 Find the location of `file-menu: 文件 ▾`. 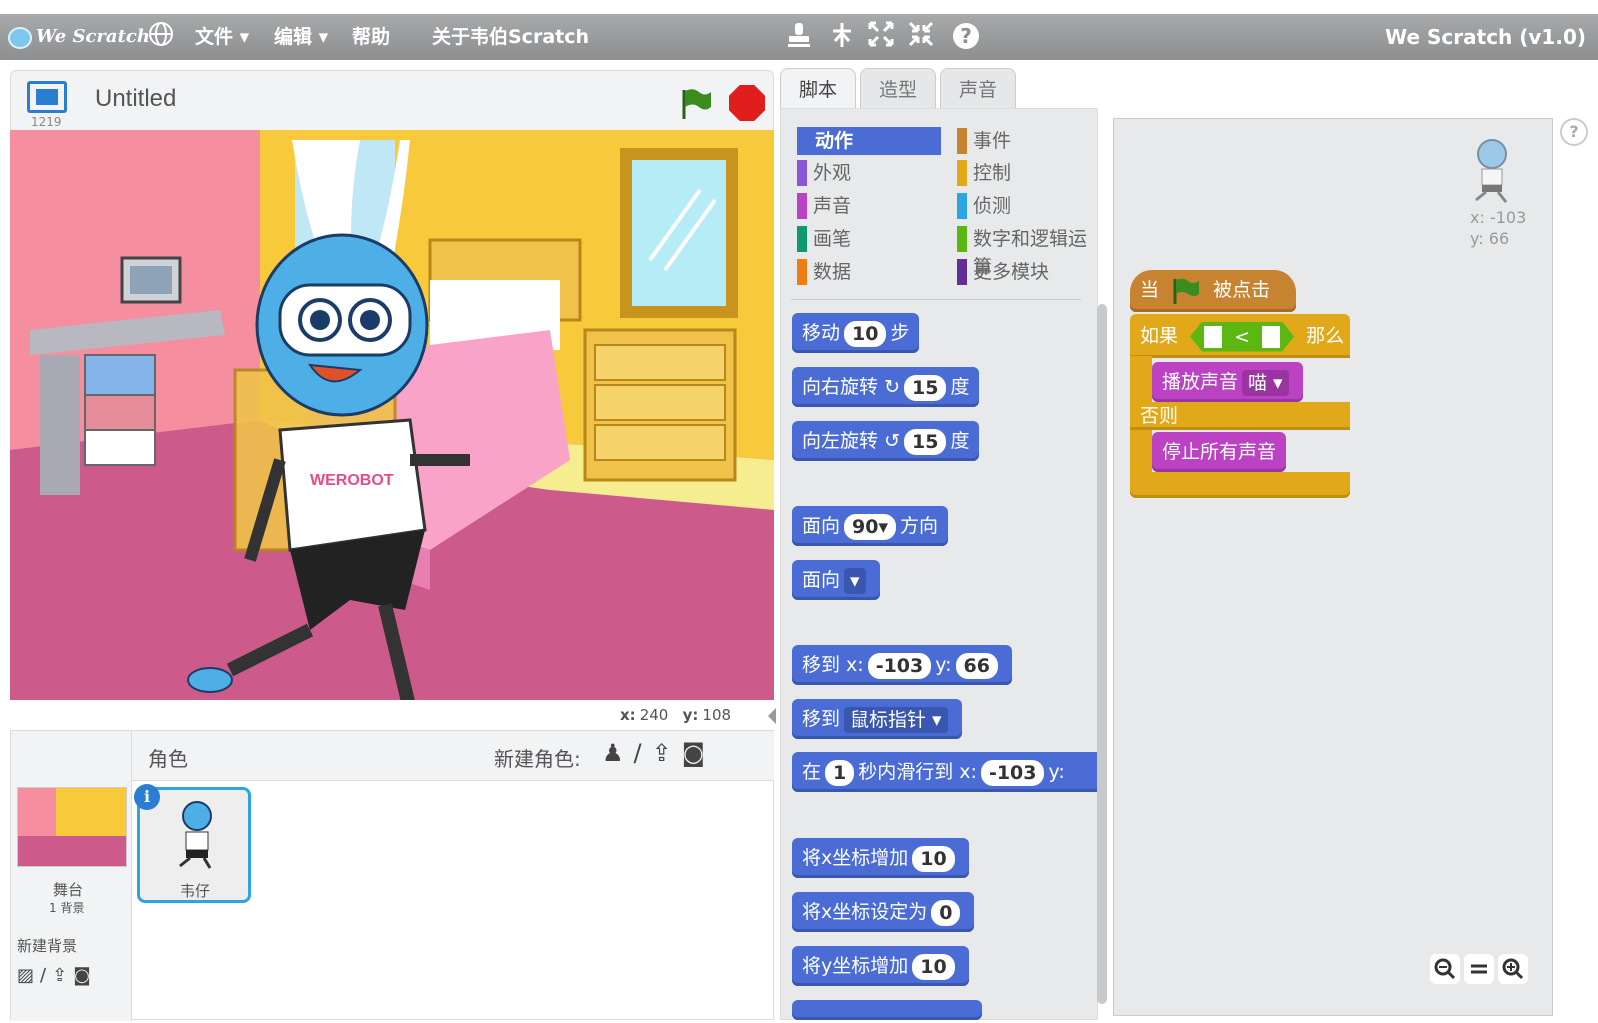

file-menu: 文件 ▾ is located at coordinates (222, 37).